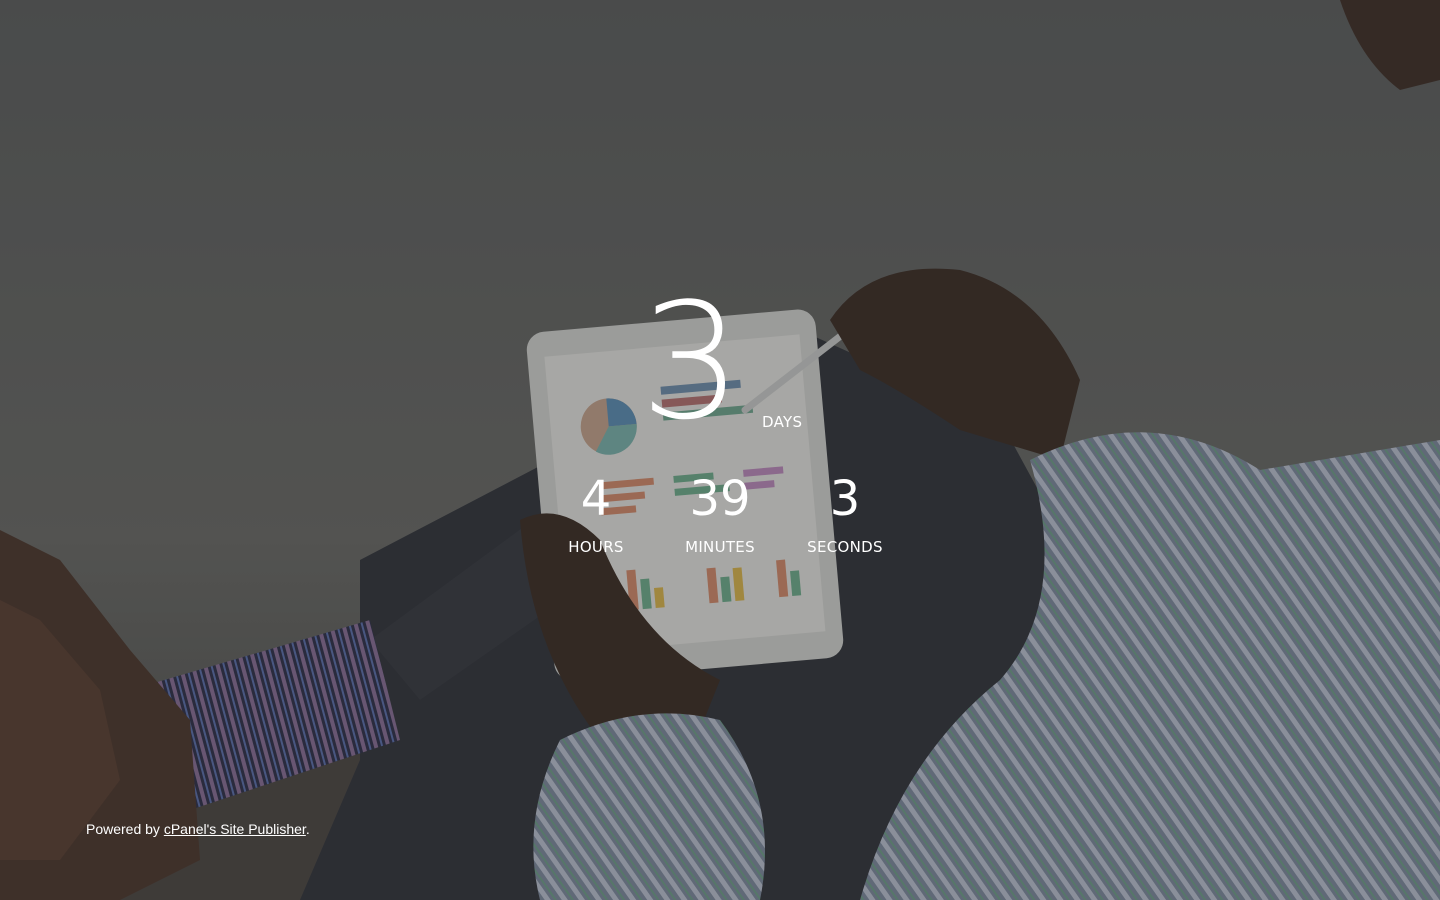 This screenshot has width=1440, height=900. Describe the element at coordinates (845, 547) in the screenshot. I see `seconds-label: SECONDS` at that location.